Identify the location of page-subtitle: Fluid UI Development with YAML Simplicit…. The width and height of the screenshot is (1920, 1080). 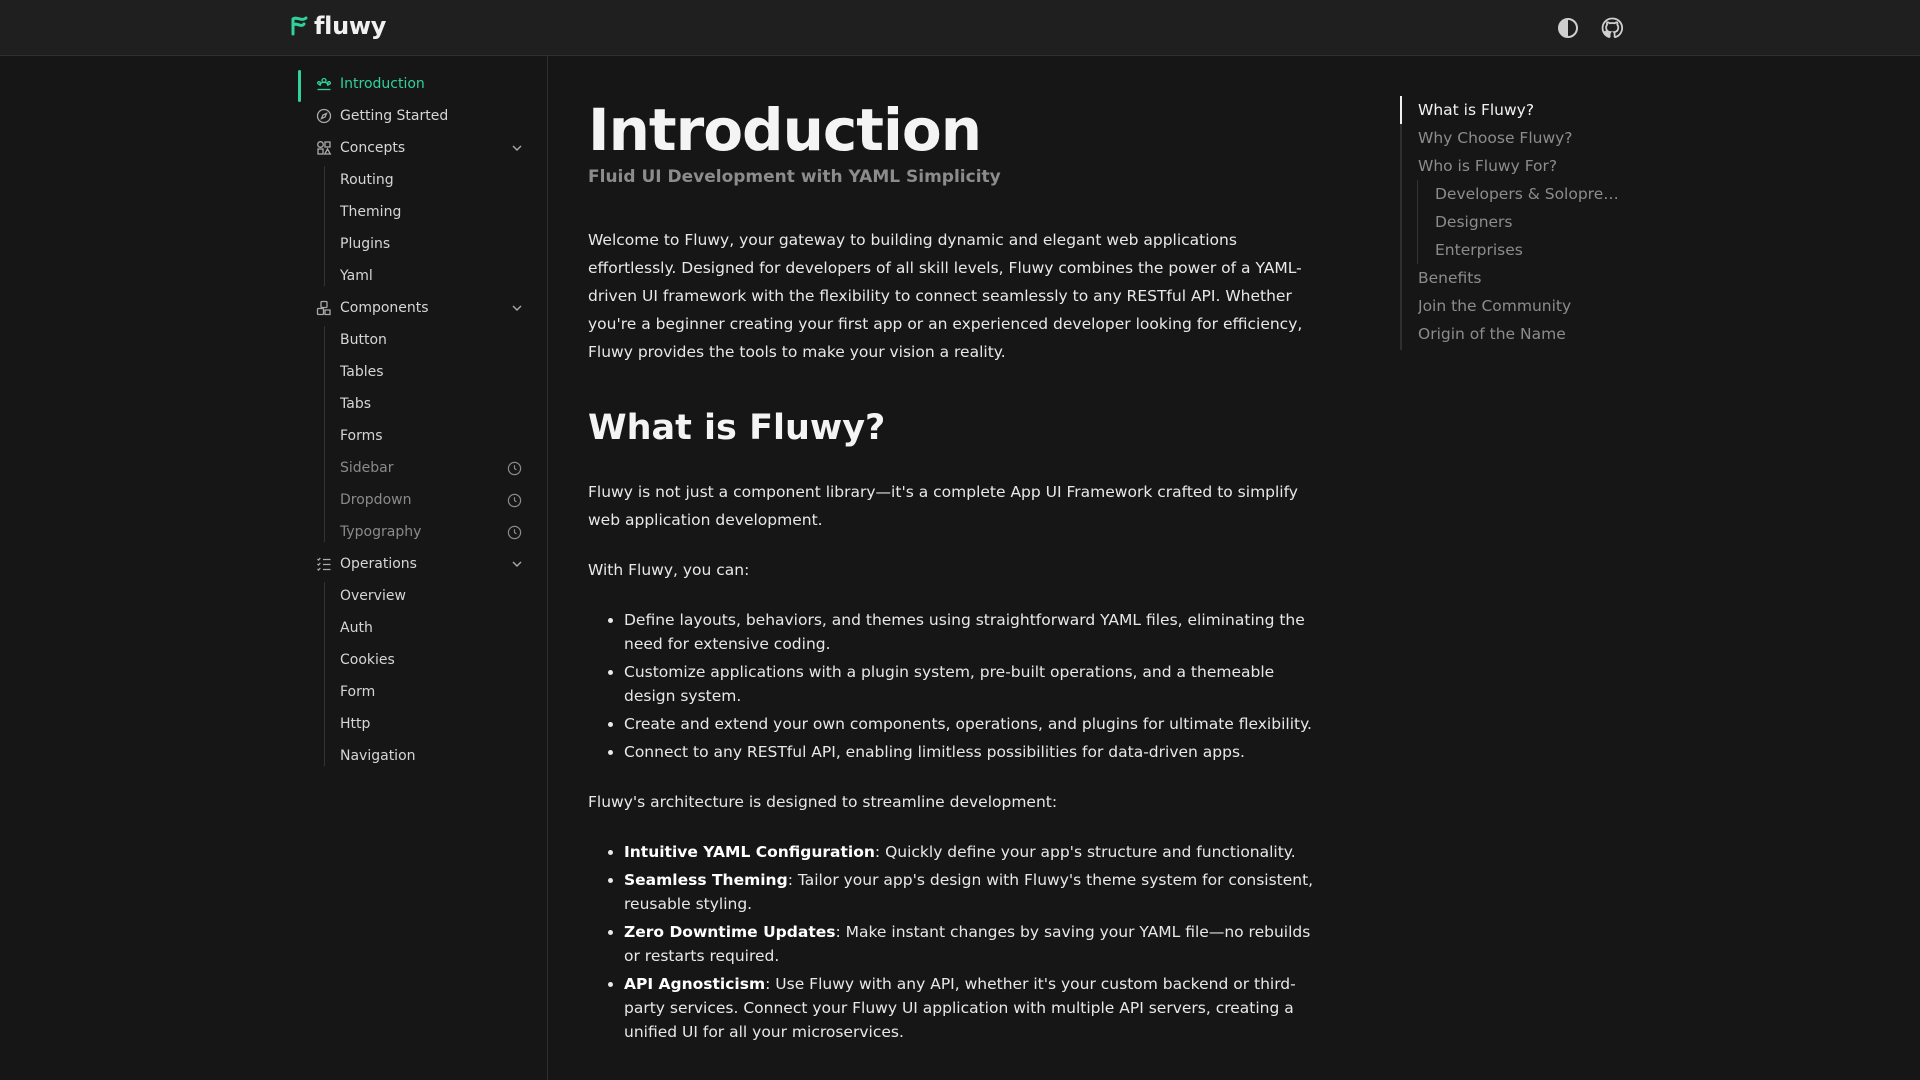
(794, 177).